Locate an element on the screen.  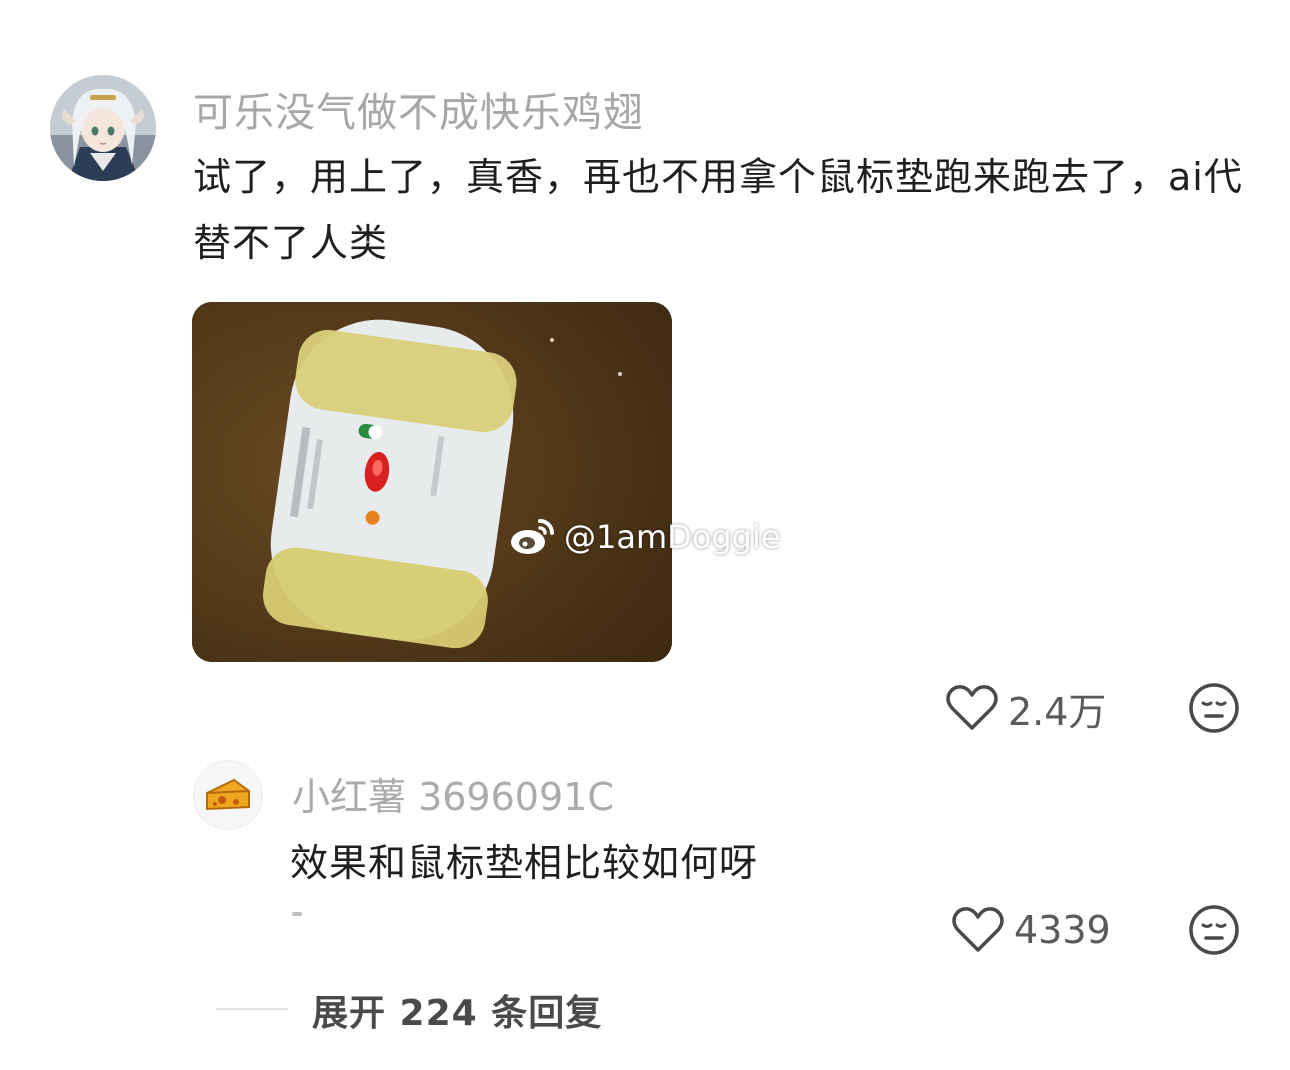
reply-avatar is located at coordinates (228, 795).